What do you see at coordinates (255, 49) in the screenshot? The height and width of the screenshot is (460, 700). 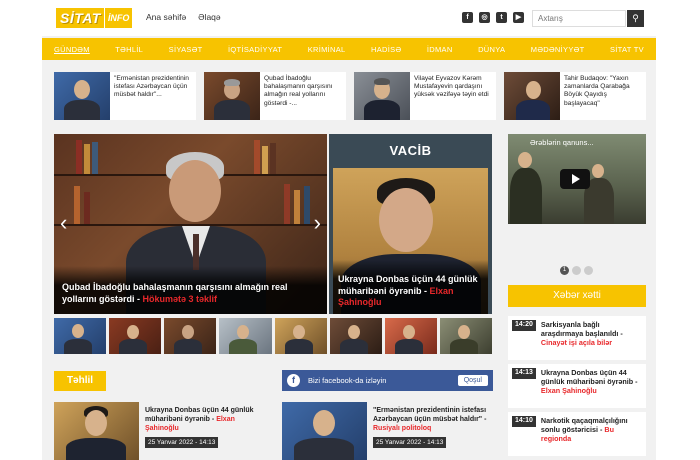 I see `nav-item-iqtisadiyyat: İQTİSADİYYAT` at bounding box center [255, 49].